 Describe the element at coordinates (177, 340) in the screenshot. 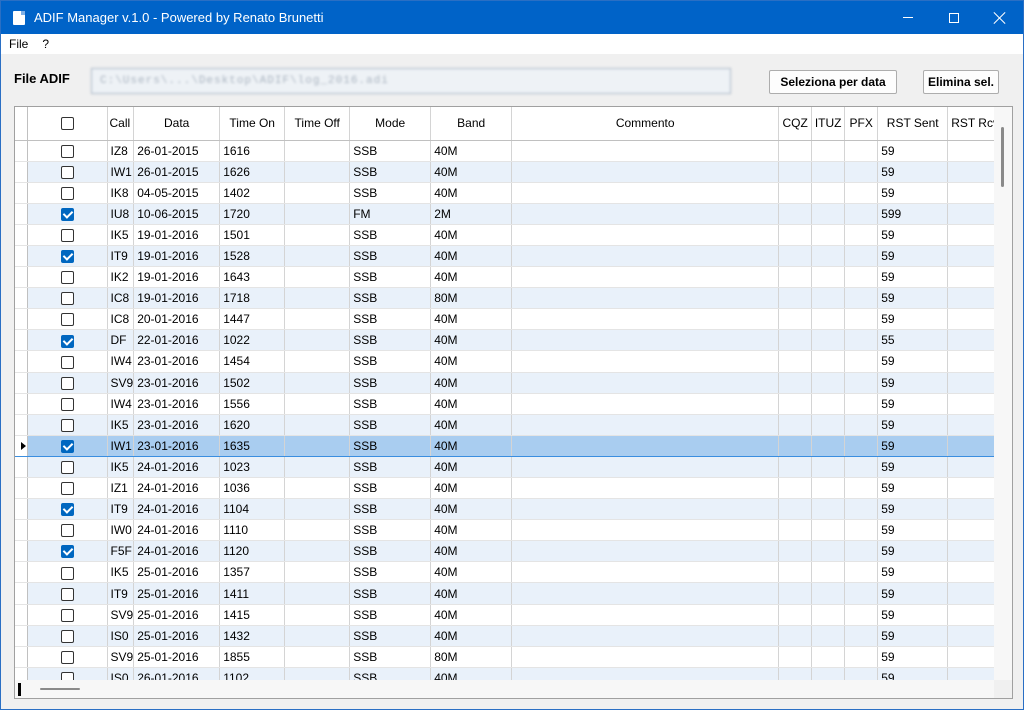

I see `cell-data: 22-01-2016` at that location.